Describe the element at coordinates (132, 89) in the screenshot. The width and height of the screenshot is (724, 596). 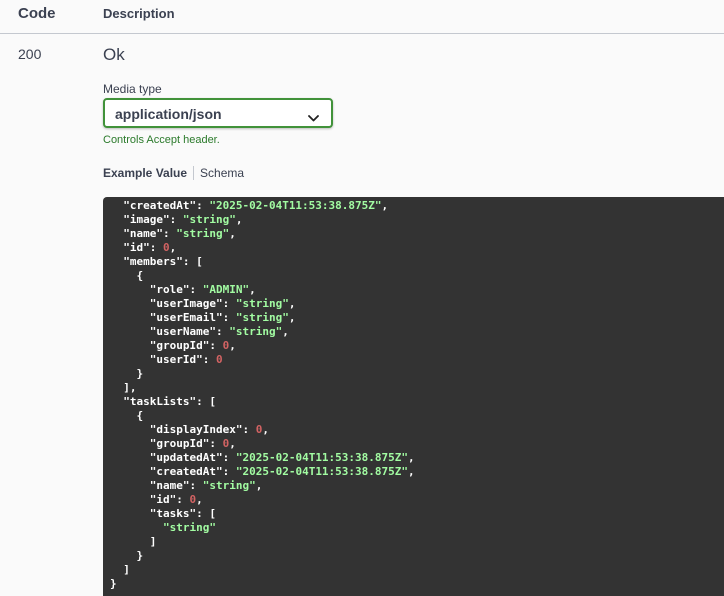
I see `media-type-label: Media type` at that location.